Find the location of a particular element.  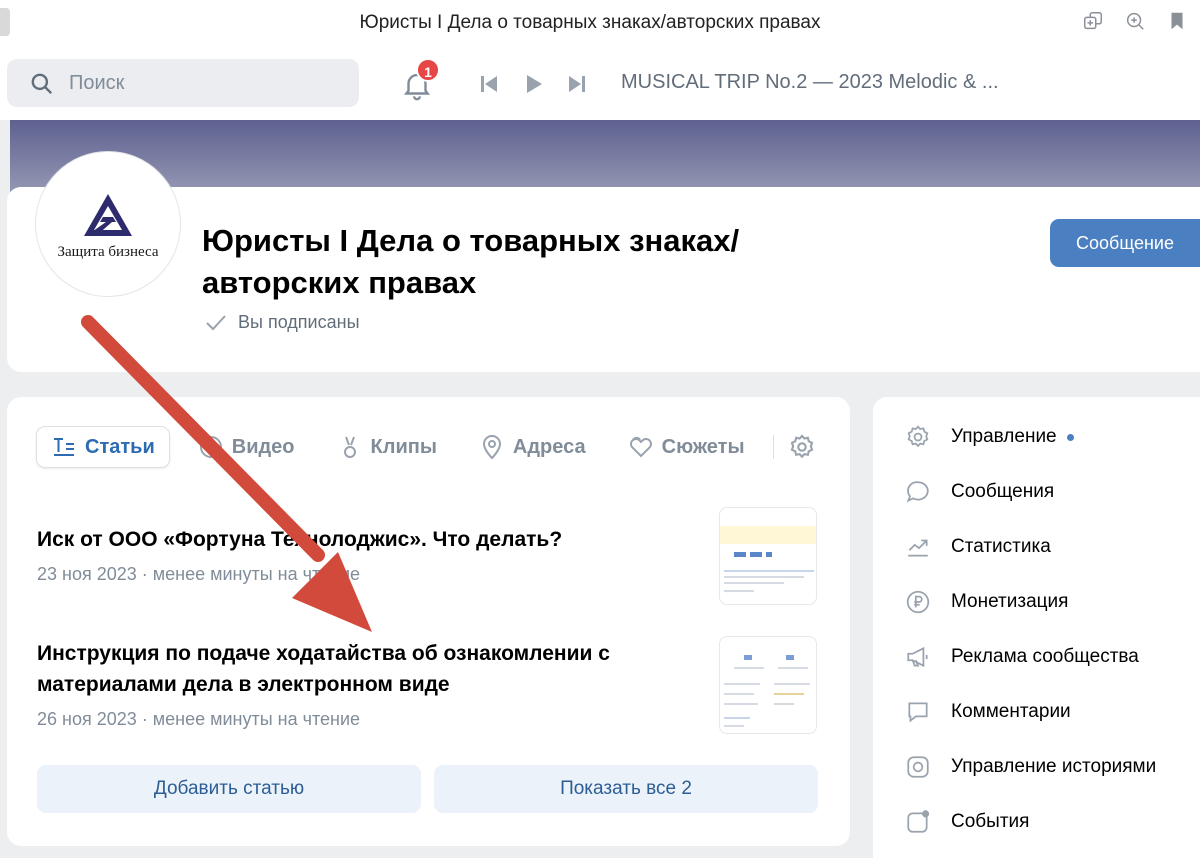

copy-window-icon is located at coordinates (1093, 21).